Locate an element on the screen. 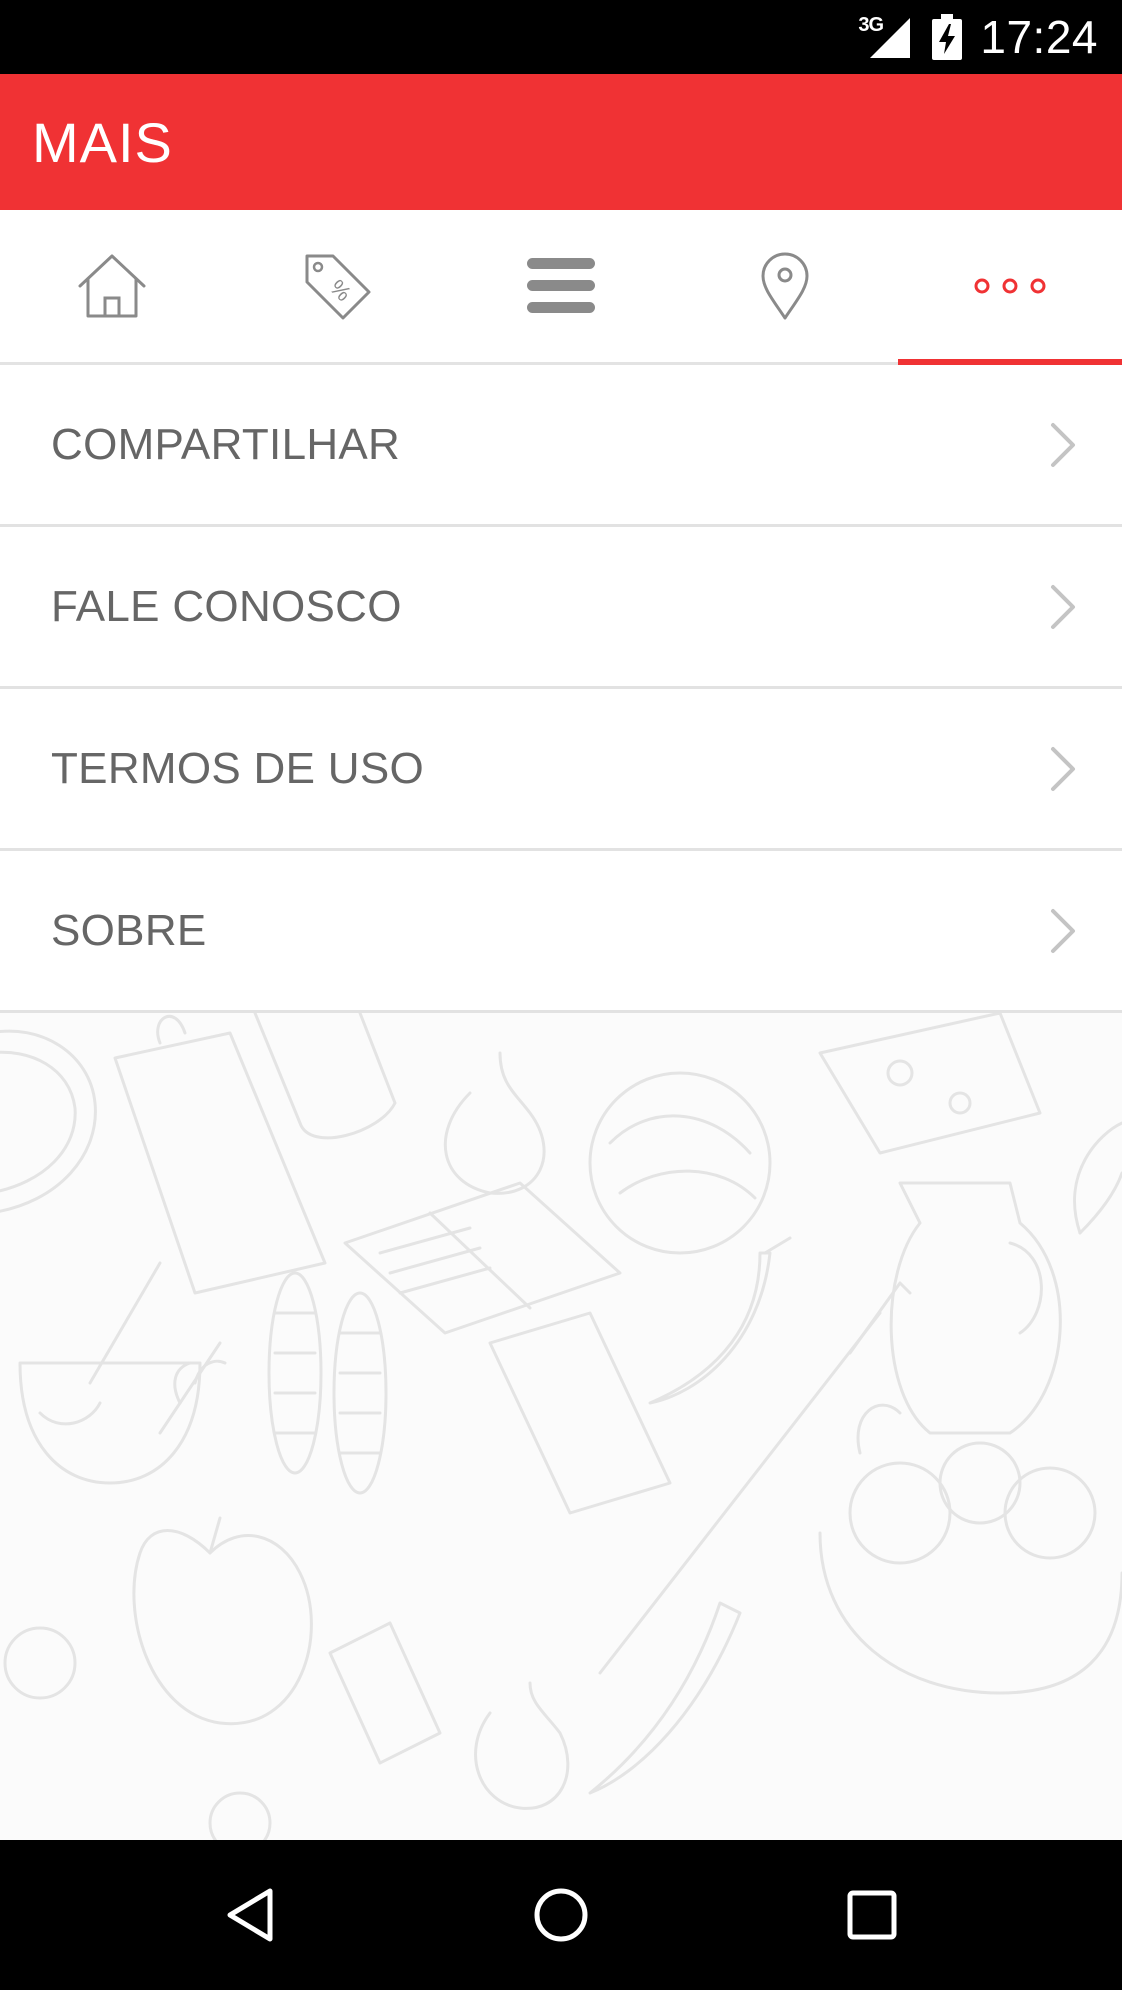 The image size is (1122, 1990). nav-home-button is located at coordinates (561, 1915).